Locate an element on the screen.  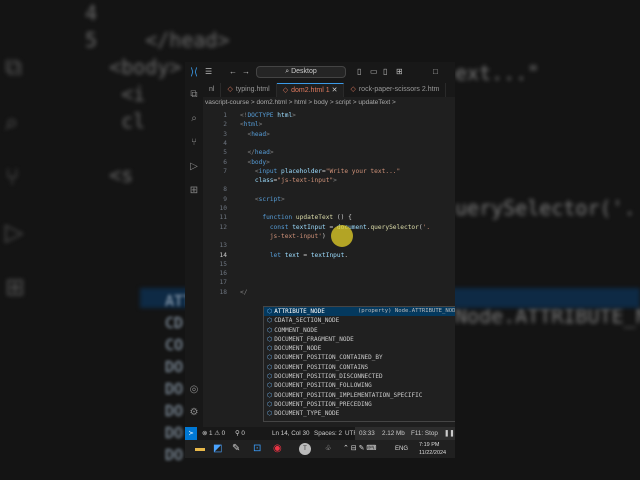
line-number: 10 is located at coordinates (223, 208).